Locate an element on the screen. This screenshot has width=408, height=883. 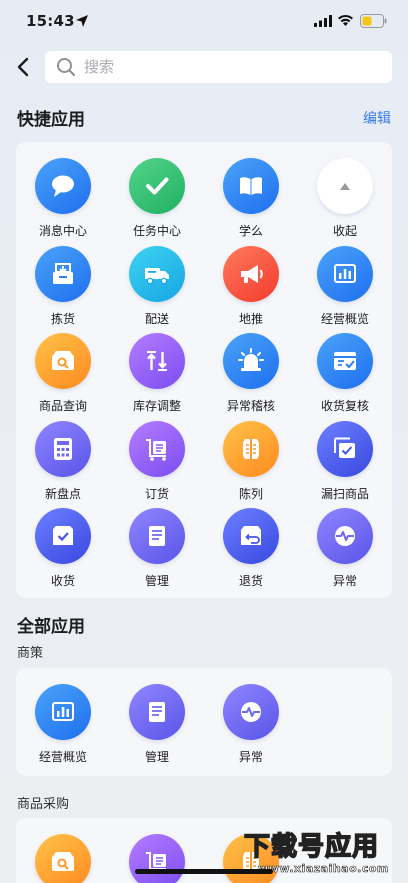
group-card-shangce: 经营概览 管理 异常 is located at coordinates (204, 722).